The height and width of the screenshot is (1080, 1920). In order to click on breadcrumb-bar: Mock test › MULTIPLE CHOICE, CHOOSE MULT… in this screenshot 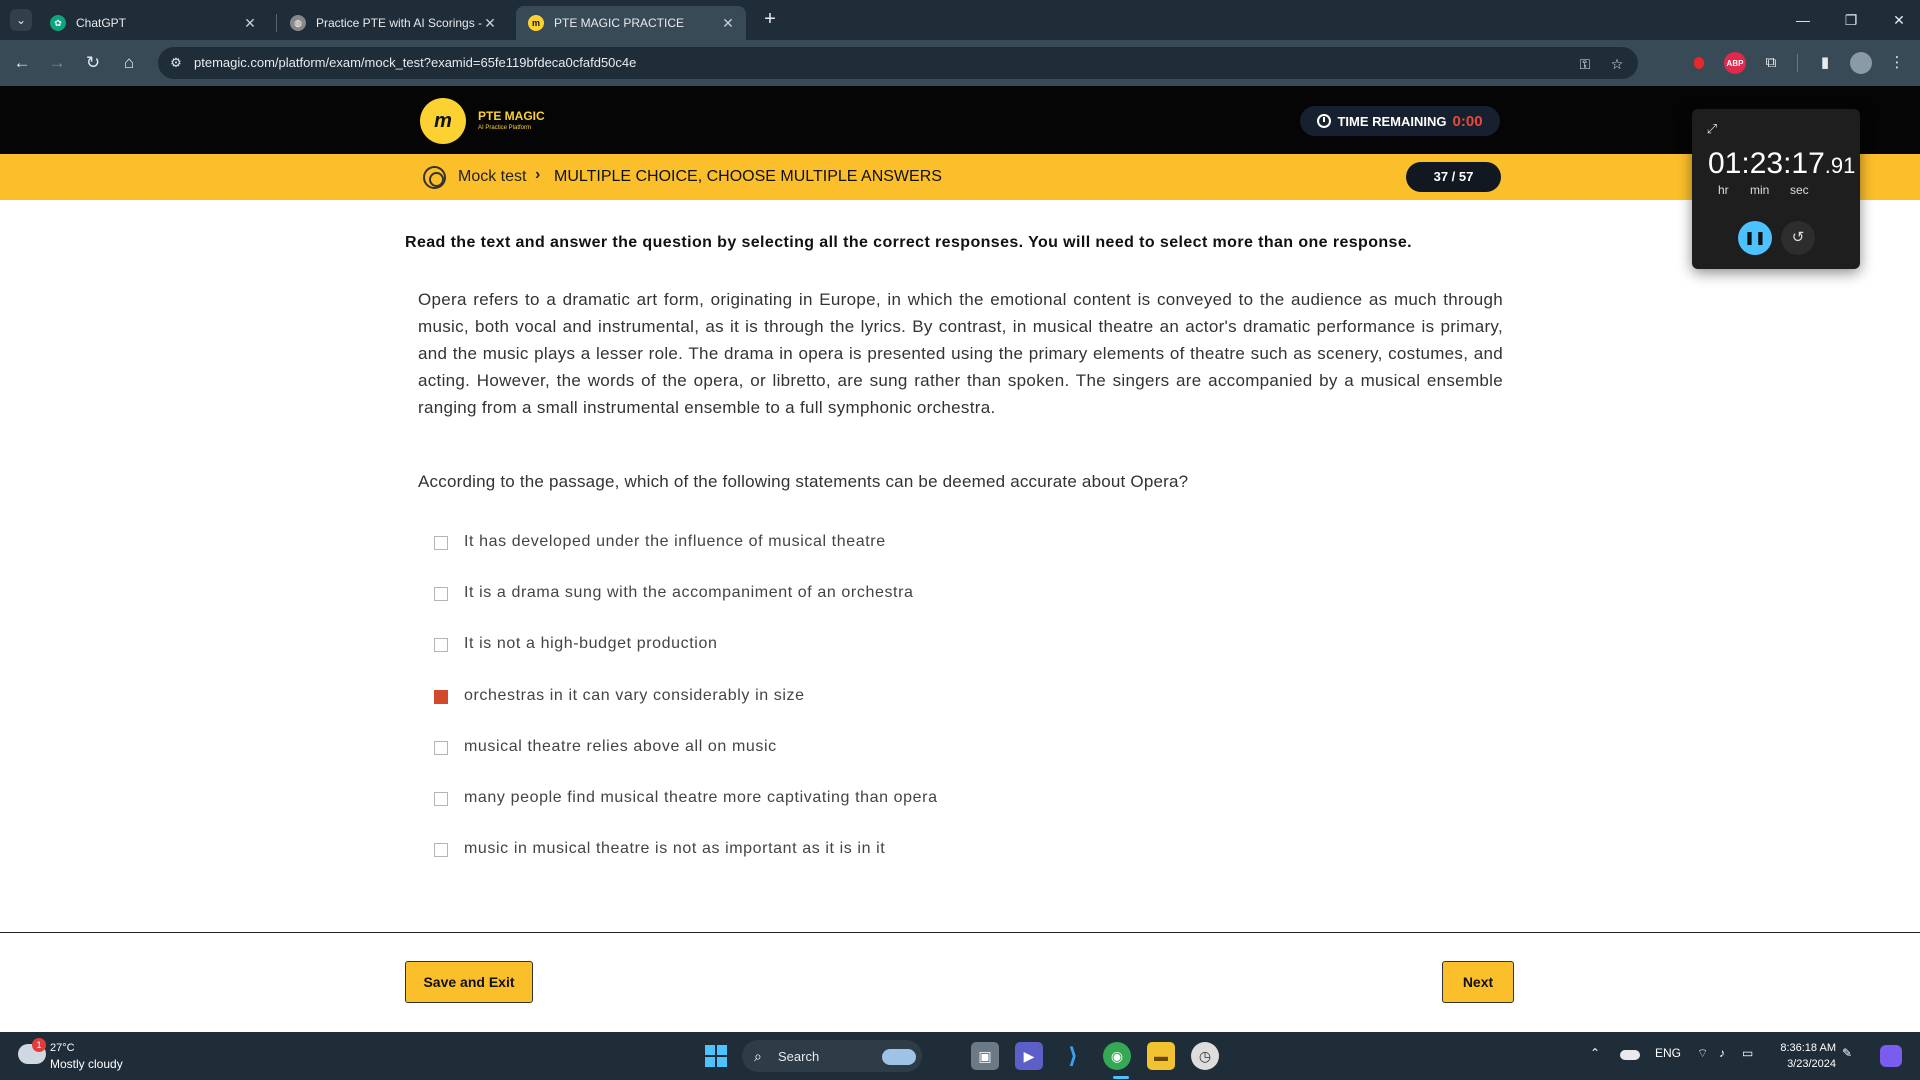, I will do `click(960, 177)`.